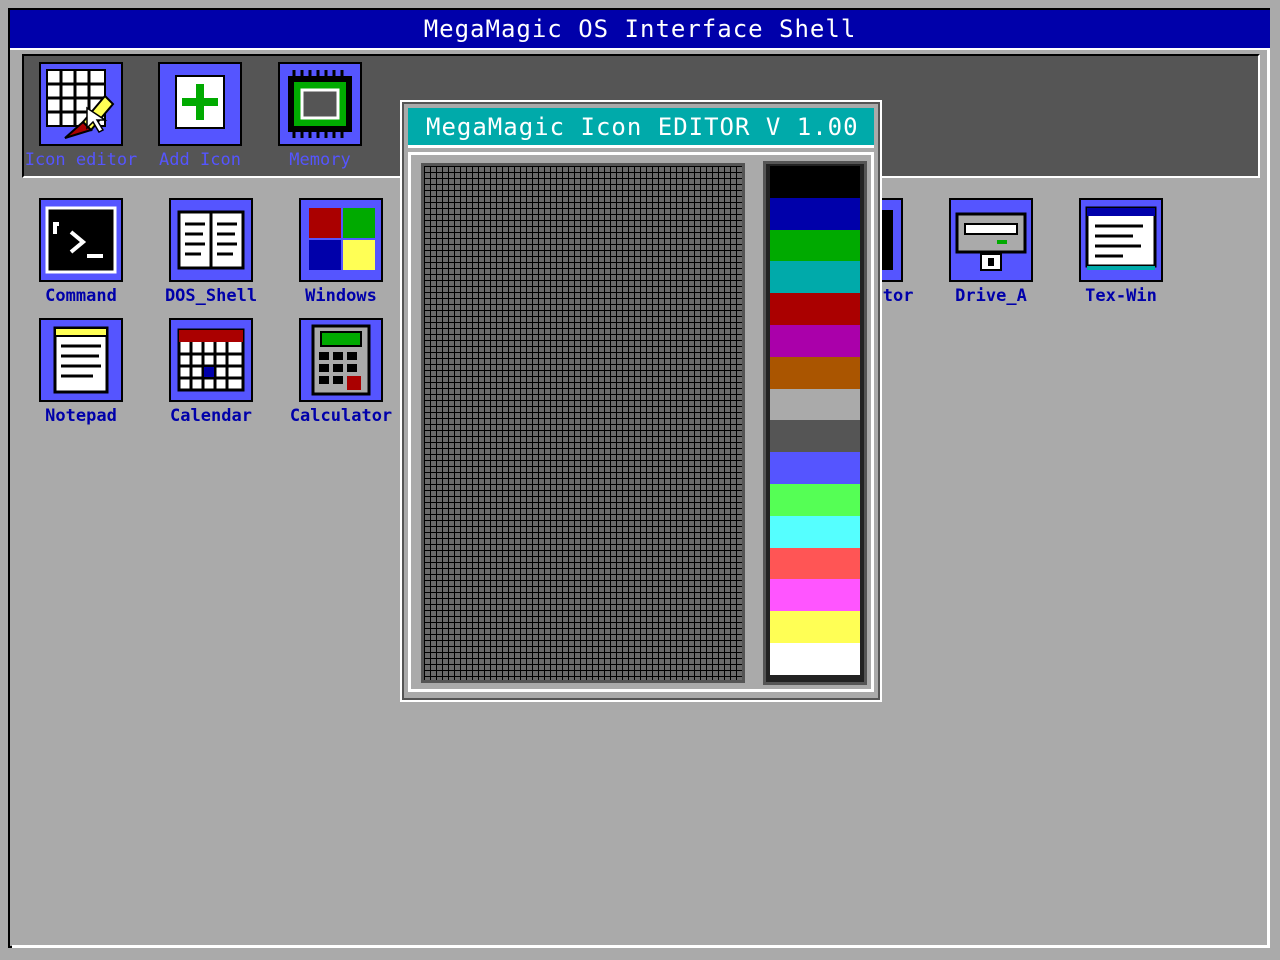 The image size is (1280, 960). What do you see at coordinates (81, 240) in the screenshot?
I see `command-prompt-icon` at bounding box center [81, 240].